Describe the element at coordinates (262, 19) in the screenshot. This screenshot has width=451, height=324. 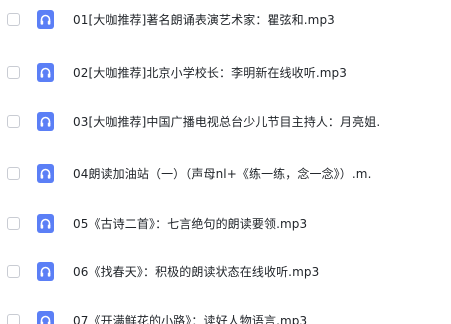
I see `file-name: 01[大咖推荐]著名朗诵表演艺术家：瞿弦和.mp3` at that location.